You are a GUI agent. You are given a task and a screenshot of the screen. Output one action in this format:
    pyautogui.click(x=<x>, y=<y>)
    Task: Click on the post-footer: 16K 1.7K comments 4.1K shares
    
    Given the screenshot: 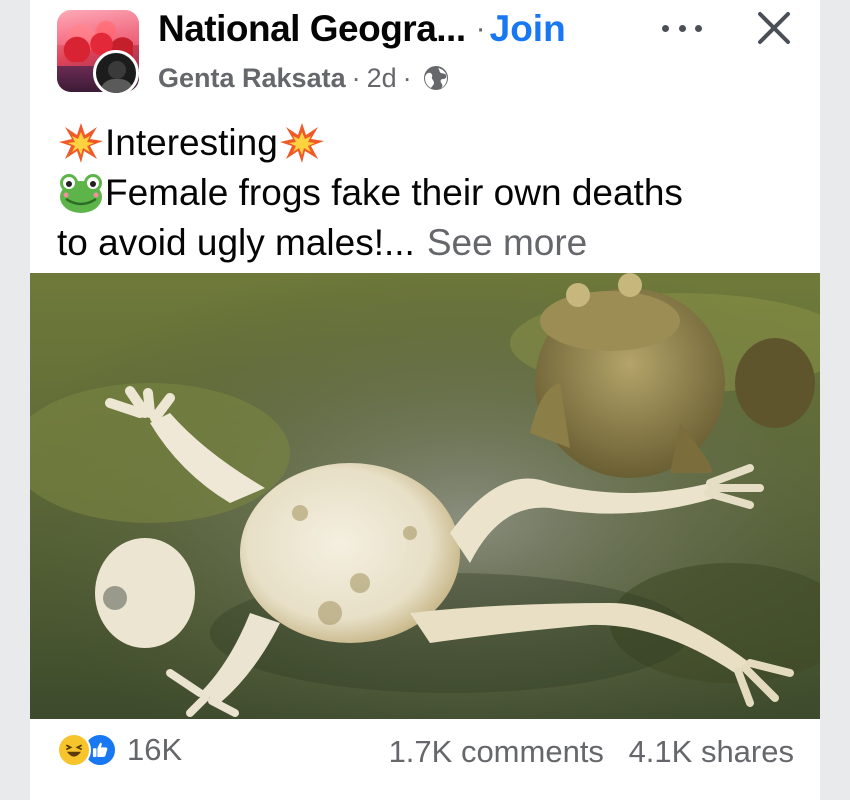 What is the action you would take?
    pyautogui.click(x=425, y=753)
    